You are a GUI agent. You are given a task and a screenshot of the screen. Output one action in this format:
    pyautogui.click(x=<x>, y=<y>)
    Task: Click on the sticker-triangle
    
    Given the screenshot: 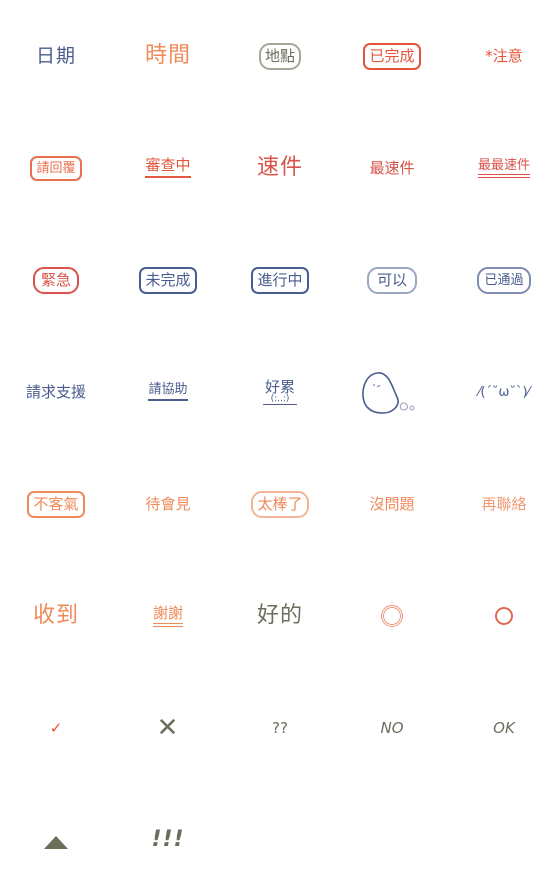 What is the action you would take?
    pyautogui.click(x=56, y=840)
    